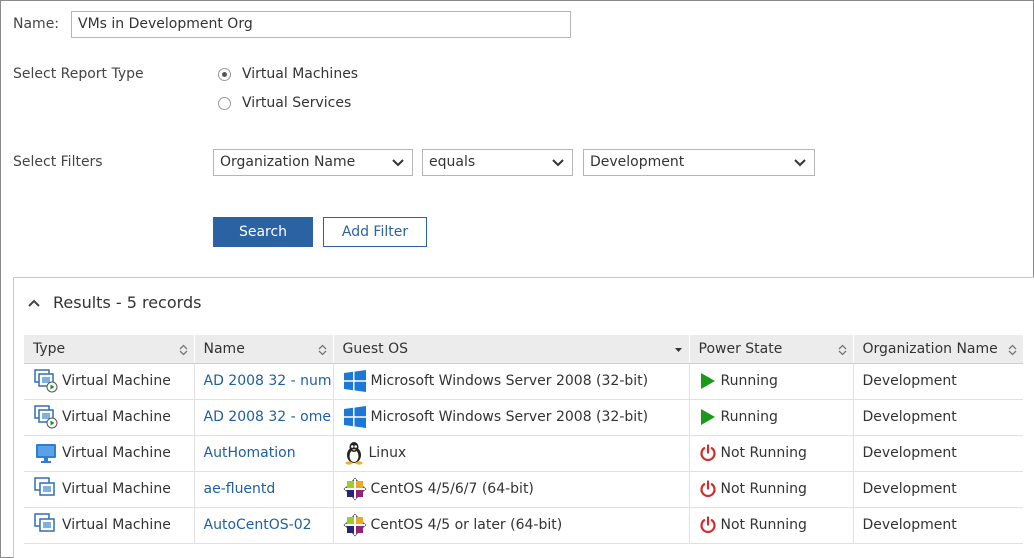 The image size is (1034, 558). What do you see at coordinates (375, 232) in the screenshot?
I see `add-filter-button: Add Filter` at bounding box center [375, 232].